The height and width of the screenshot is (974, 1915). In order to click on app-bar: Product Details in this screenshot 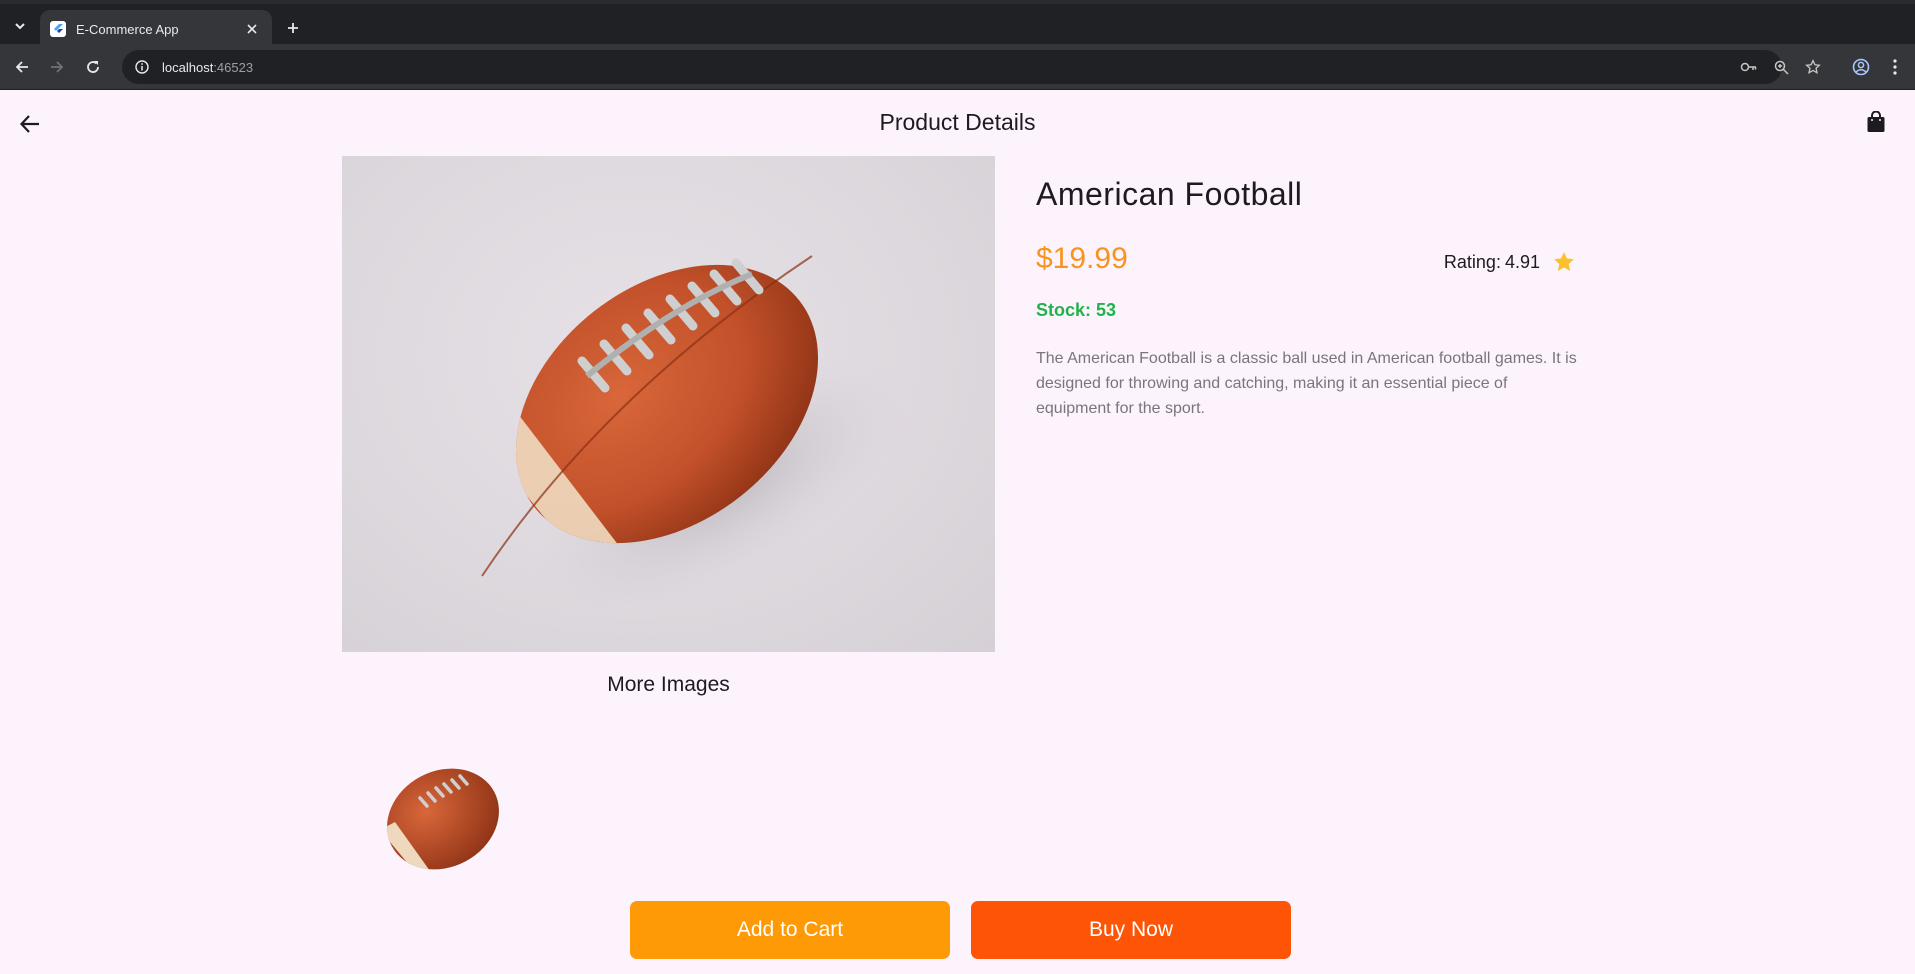, I will do `click(957, 122)`.